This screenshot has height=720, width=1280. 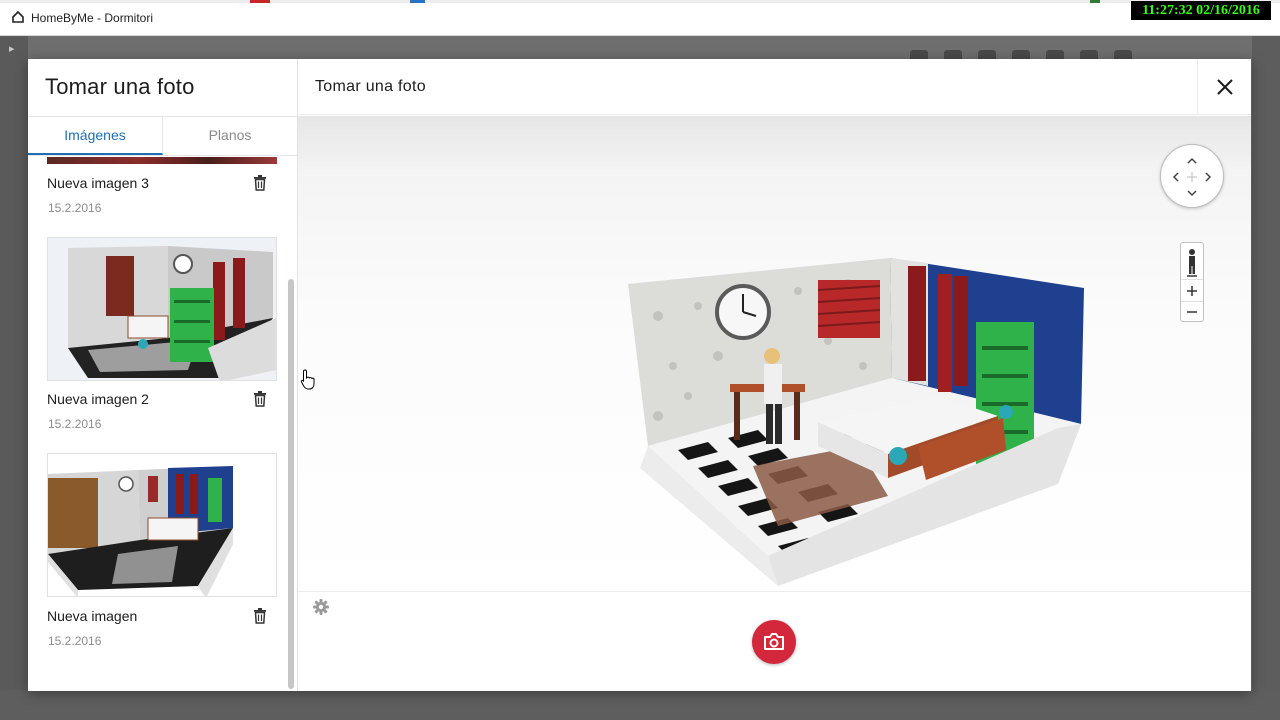 I want to click on plus-icon, so click(x=1192, y=291).